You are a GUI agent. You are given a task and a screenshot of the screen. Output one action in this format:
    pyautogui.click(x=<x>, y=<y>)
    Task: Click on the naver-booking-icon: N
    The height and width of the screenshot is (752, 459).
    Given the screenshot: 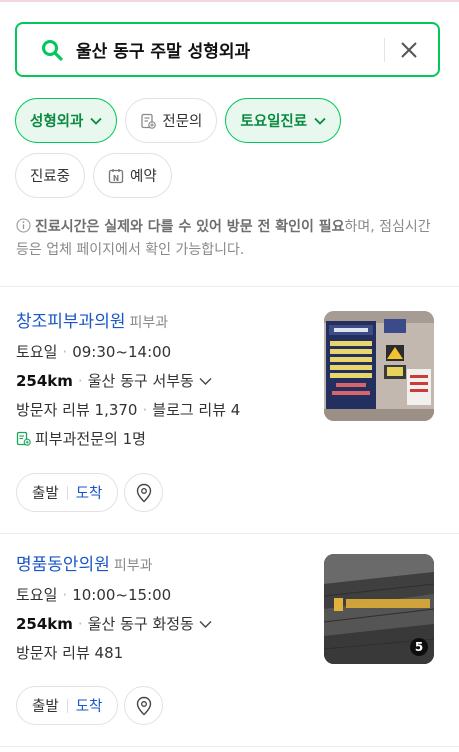 What is the action you would take?
    pyautogui.click(x=116, y=175)
    